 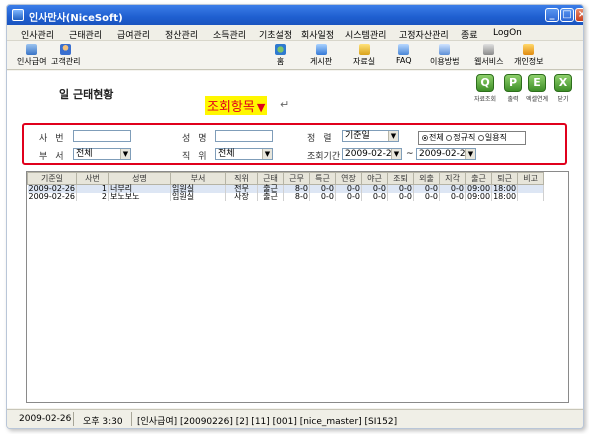 I want to click on cell-check-in: 09:00, so click(x=479, y=196).